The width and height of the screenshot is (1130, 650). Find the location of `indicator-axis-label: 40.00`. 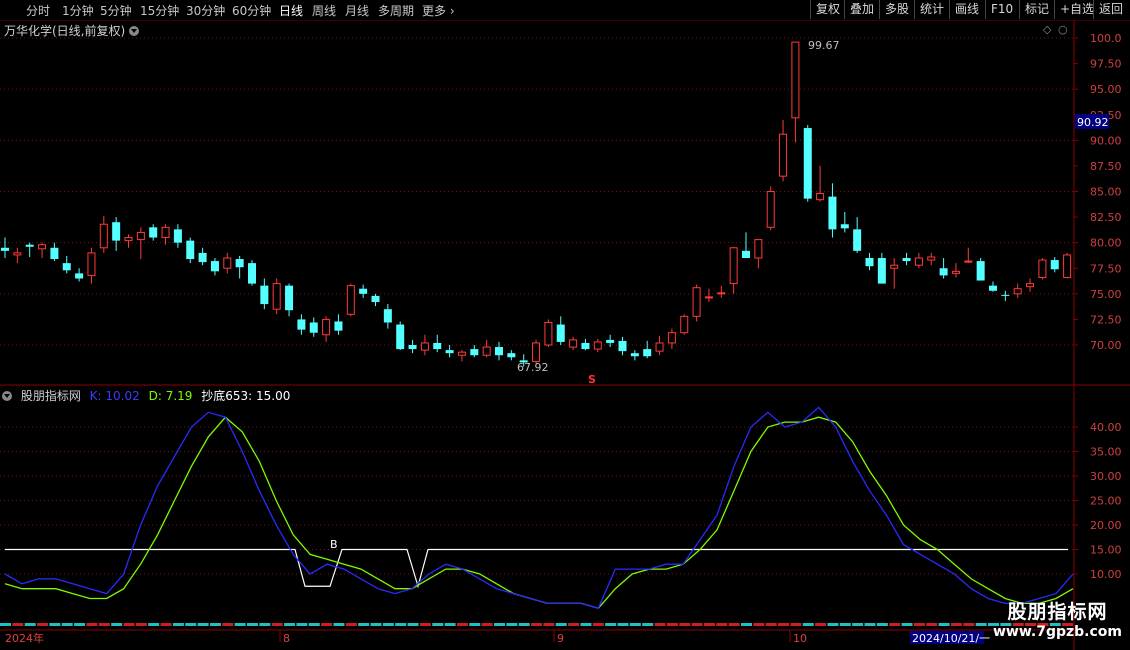

indicator-axis-label: 40.00 is located at coordinates (1106, 427).